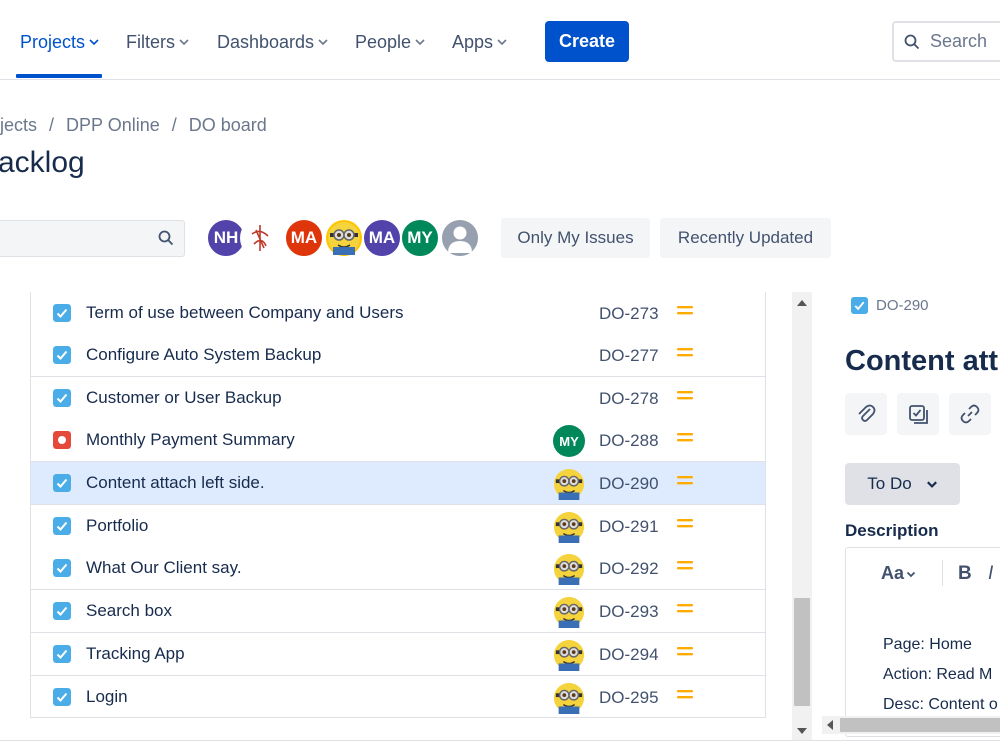 This screenshot has width=1000, height=750. I want to click on nav-filters: Filters, so click(157, 42).